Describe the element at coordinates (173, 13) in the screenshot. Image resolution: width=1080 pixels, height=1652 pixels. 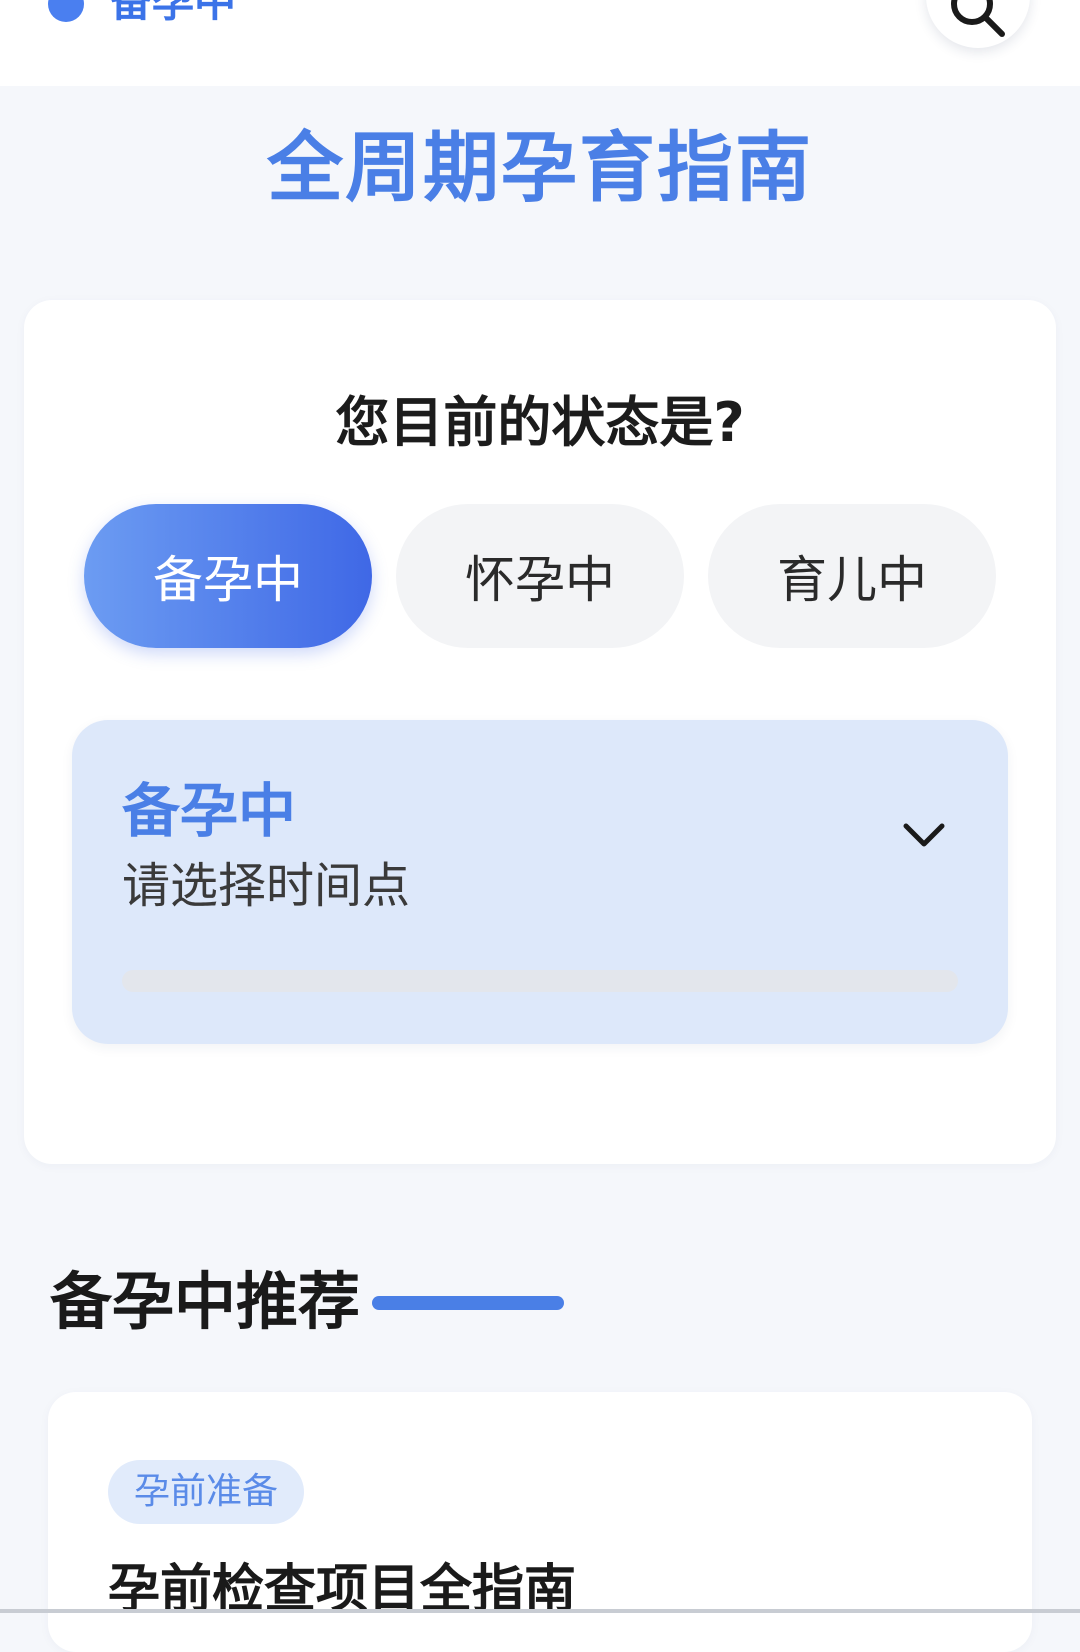
I see `current-status-label: 备孕中` at that location.